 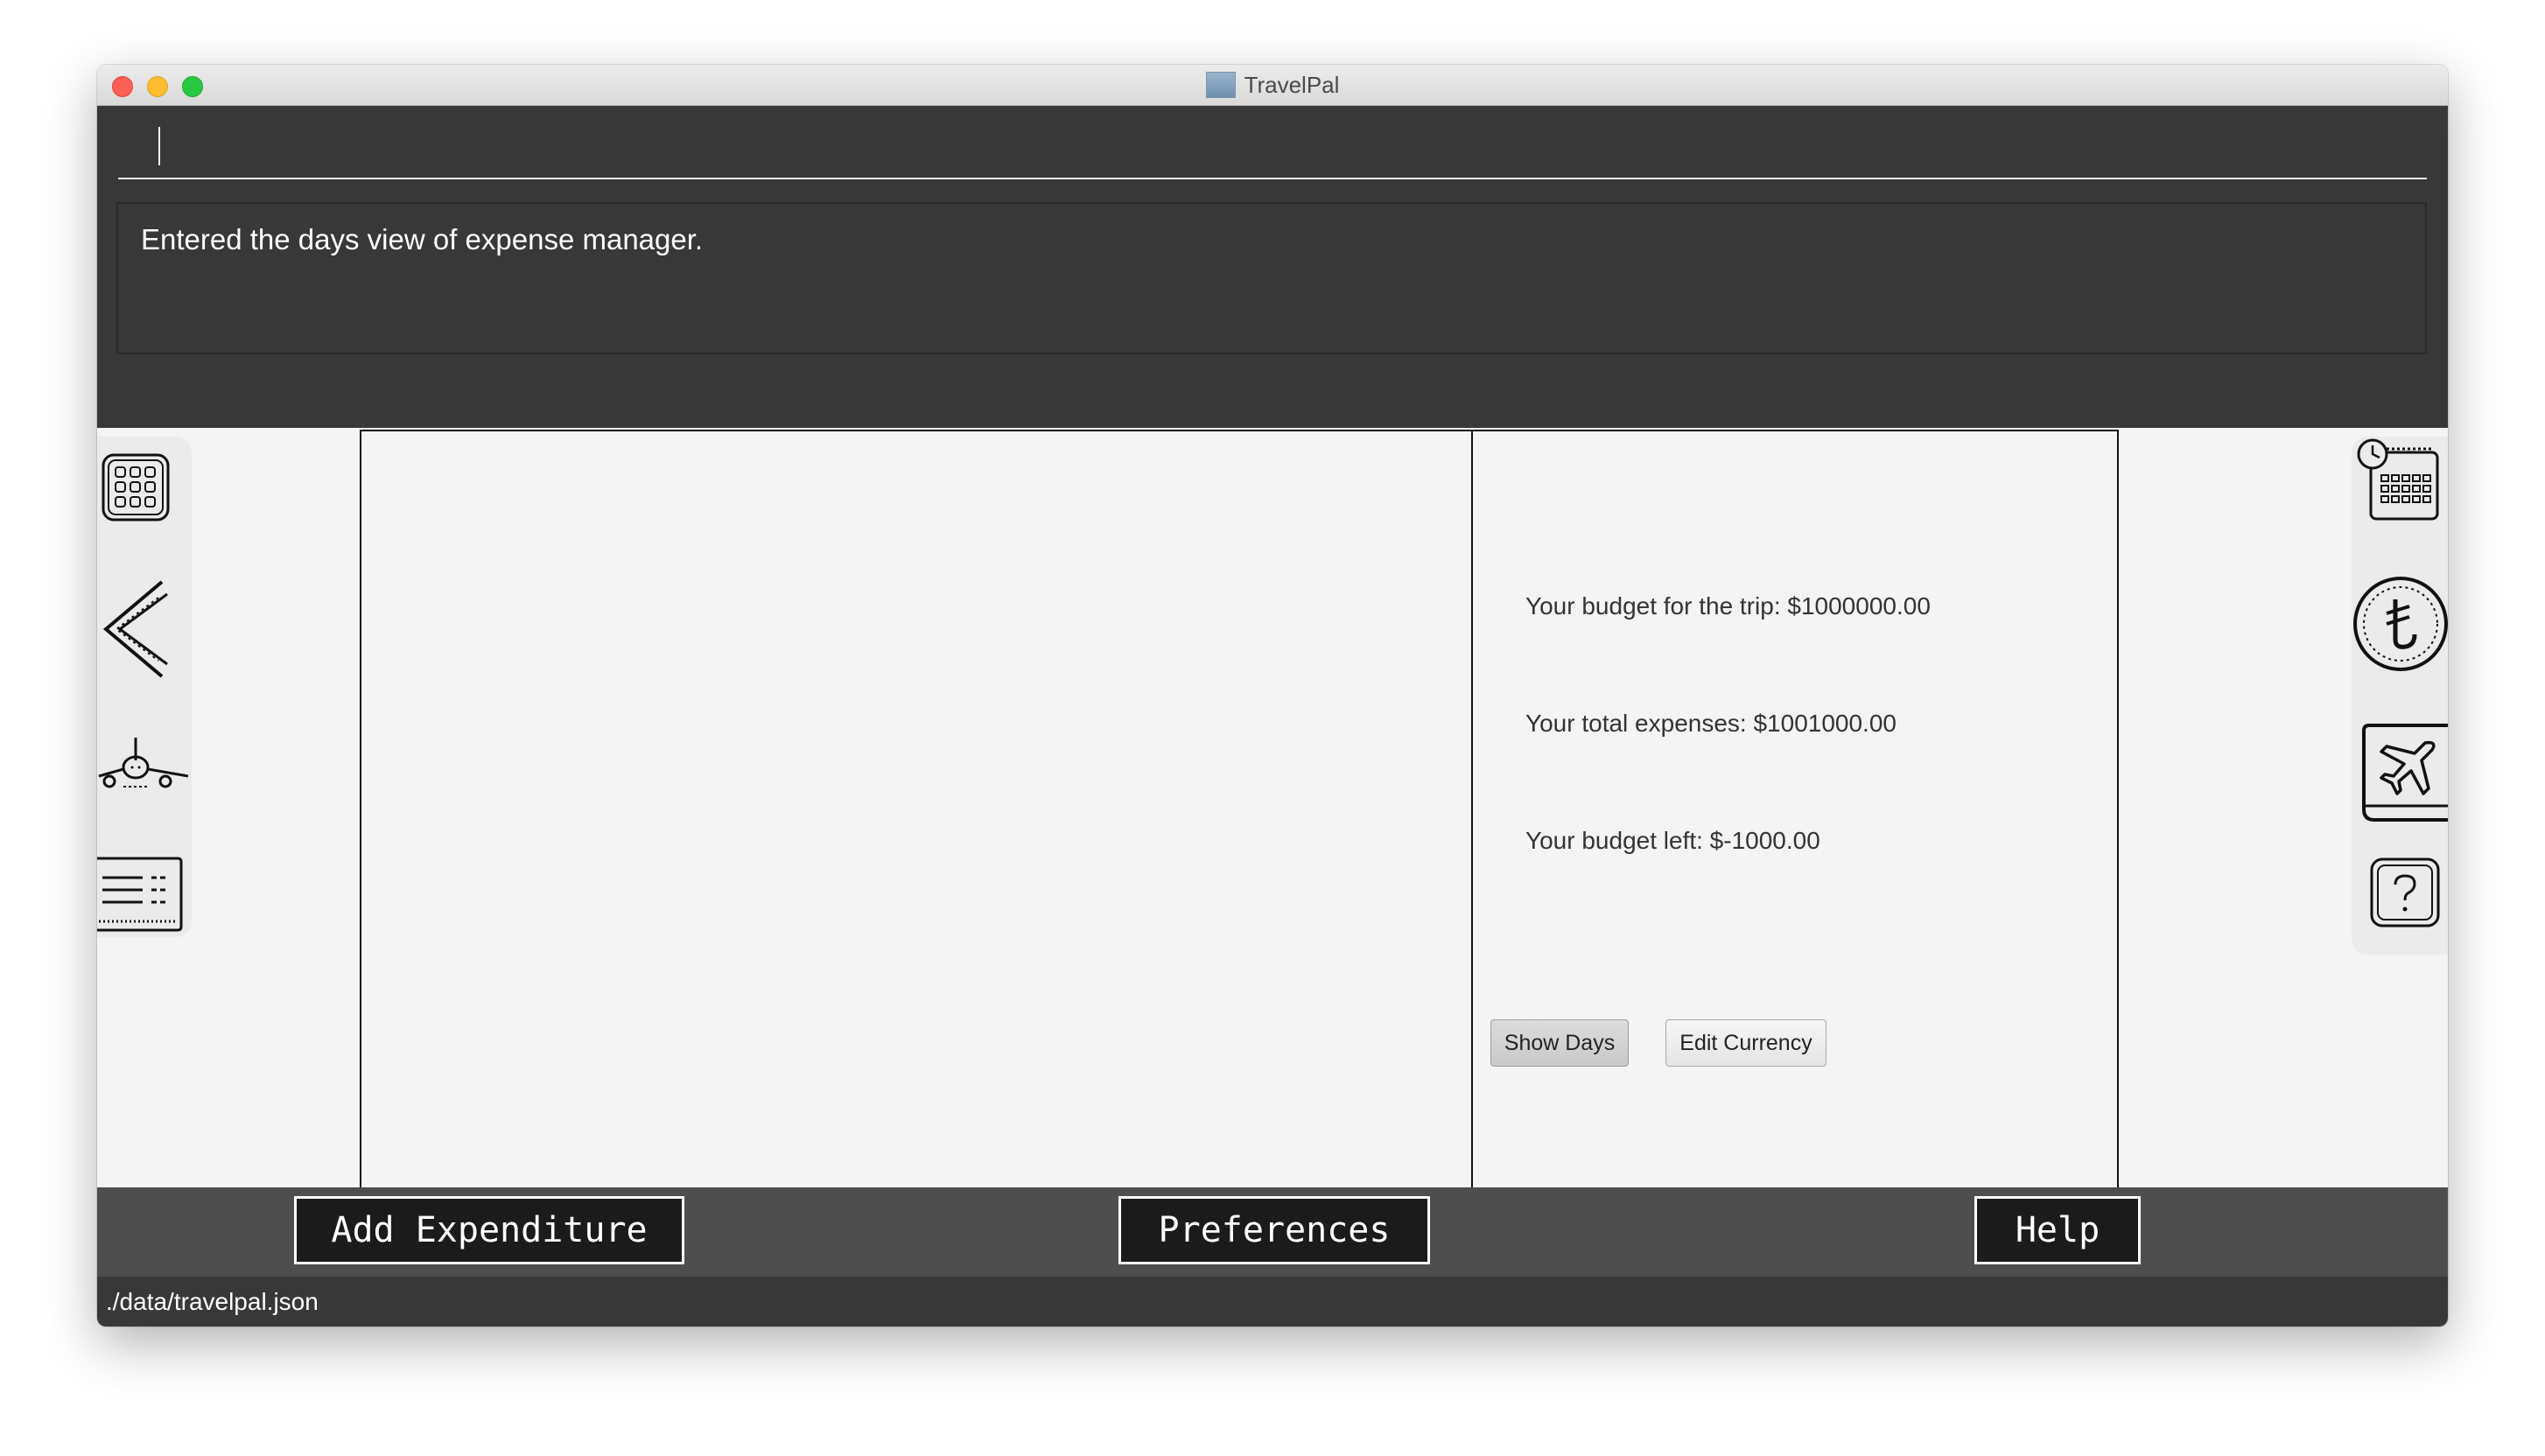 I want to click on command-input, so click(x=1272, y=142).